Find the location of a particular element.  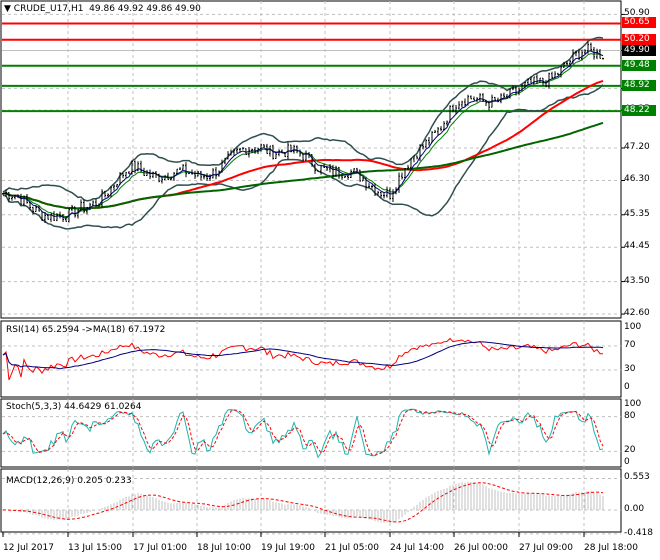

price-tick-label: 46.30 is located at coordinates (637, 179).